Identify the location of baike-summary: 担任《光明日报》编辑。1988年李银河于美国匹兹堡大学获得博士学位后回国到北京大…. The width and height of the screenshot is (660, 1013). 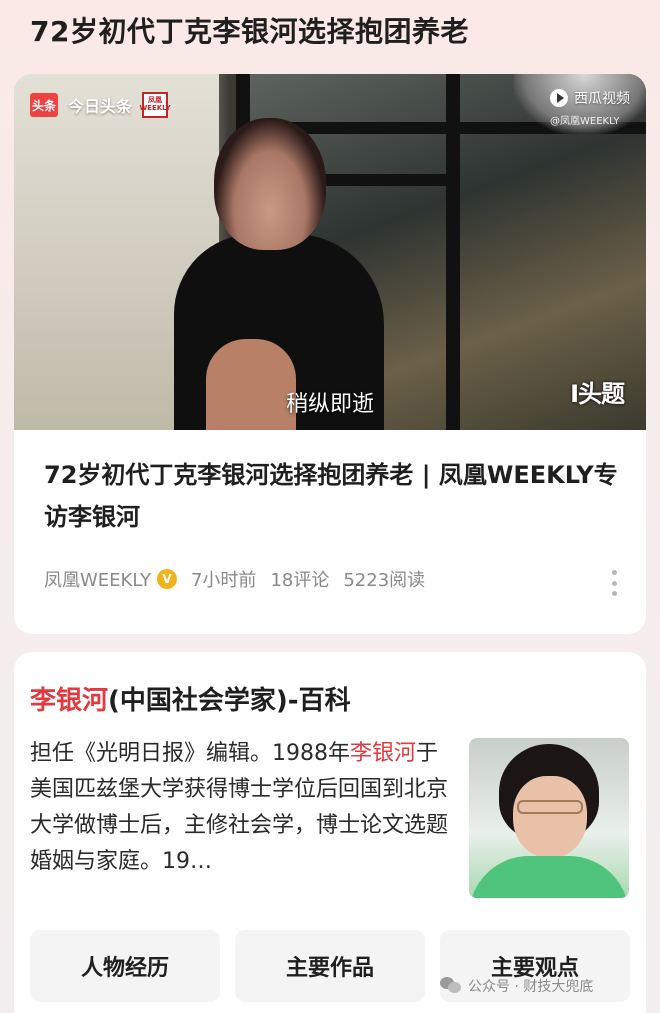
(239, 807).